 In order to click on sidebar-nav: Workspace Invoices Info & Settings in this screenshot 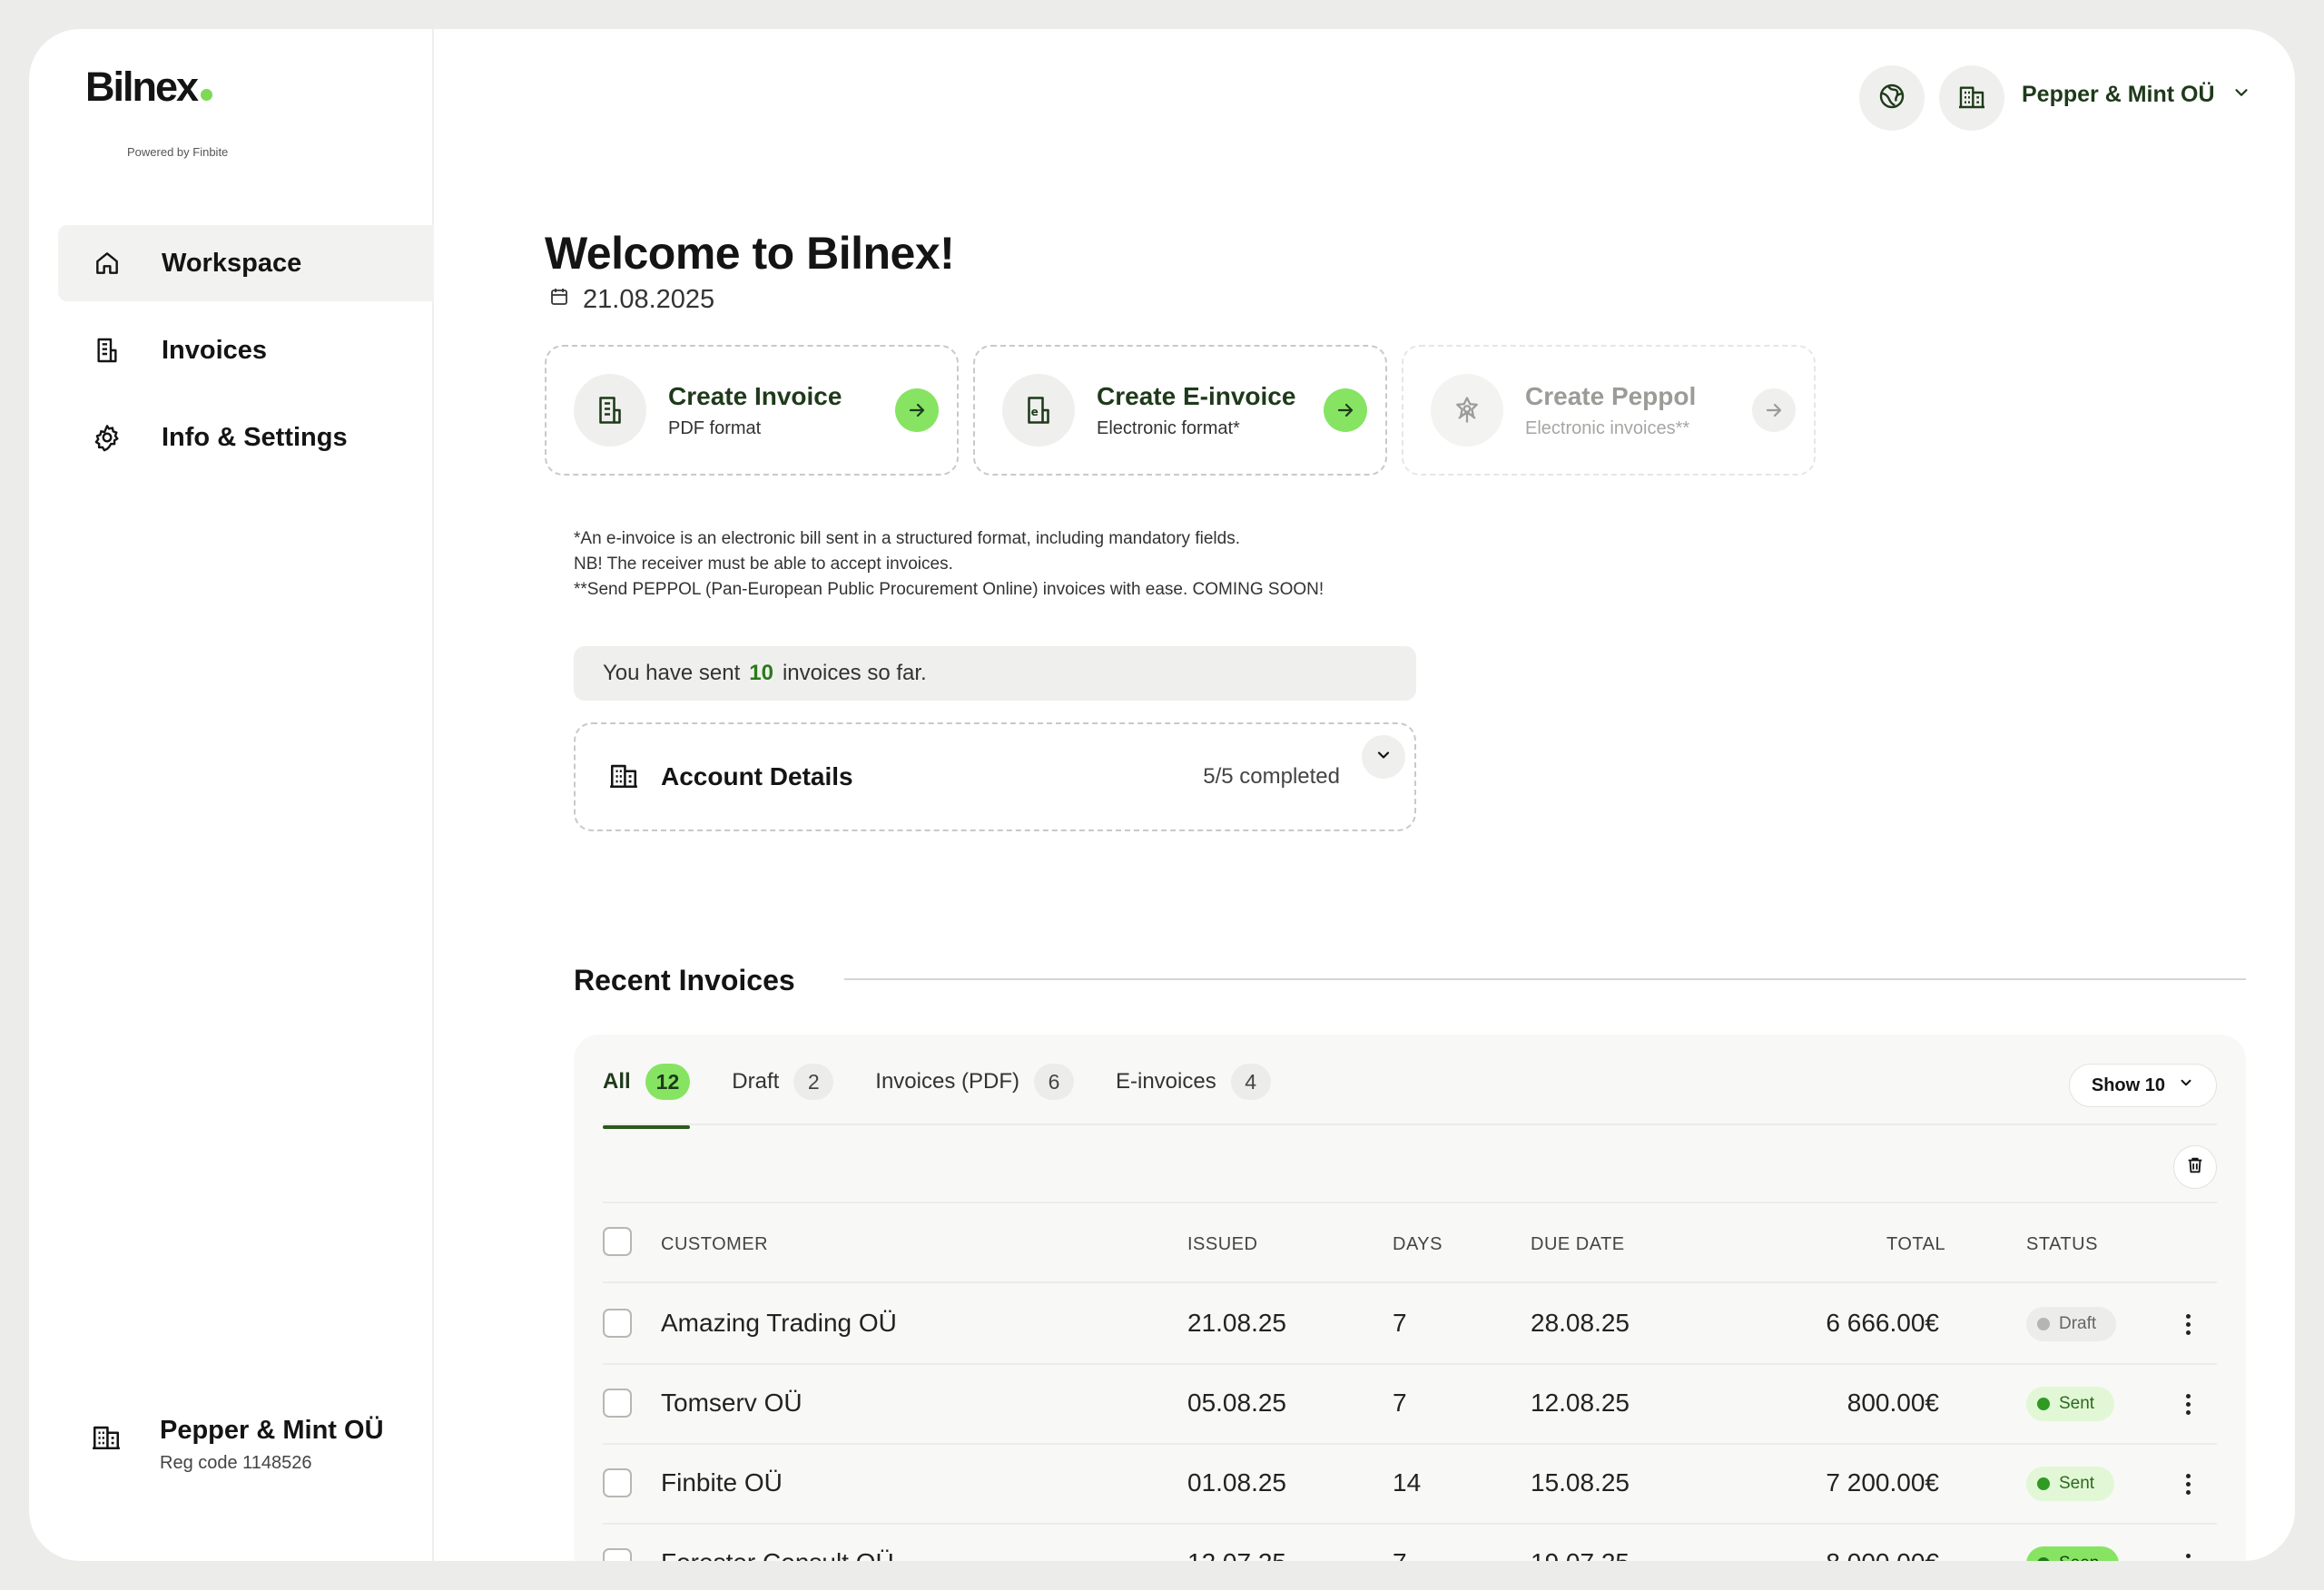, I will do `click(246, 355)`.